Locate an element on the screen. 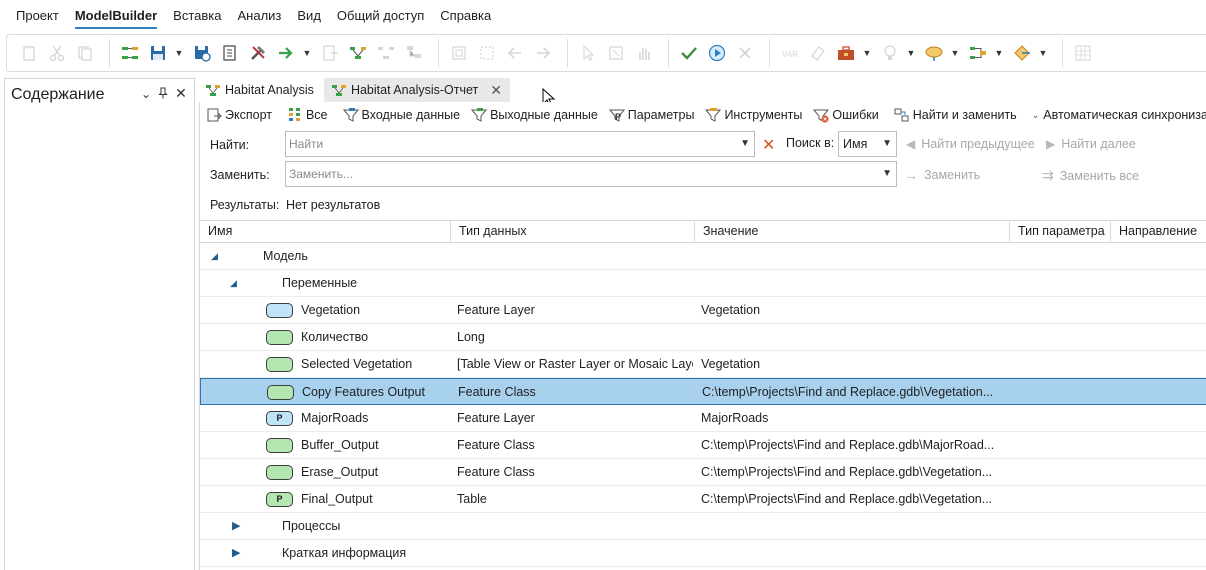  grid-icon is located at coordinates (1083, 53).